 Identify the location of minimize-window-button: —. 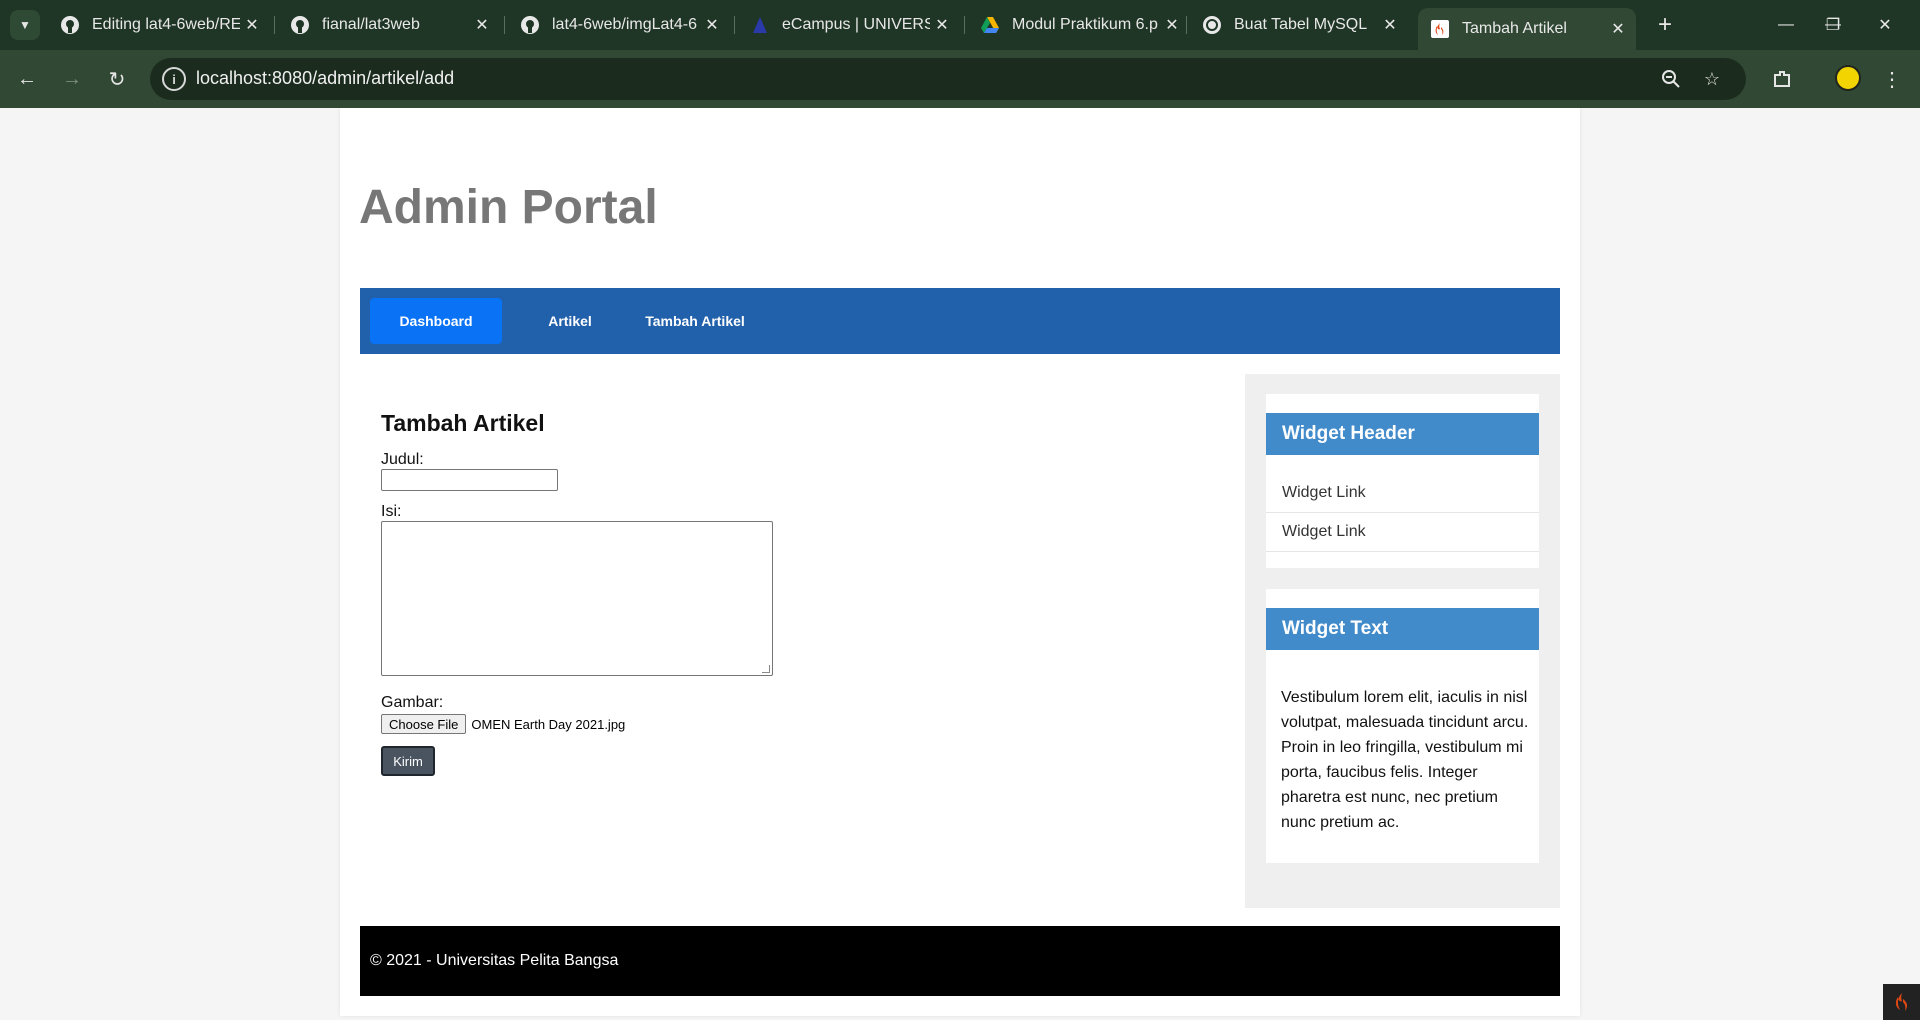
(1786, 25).